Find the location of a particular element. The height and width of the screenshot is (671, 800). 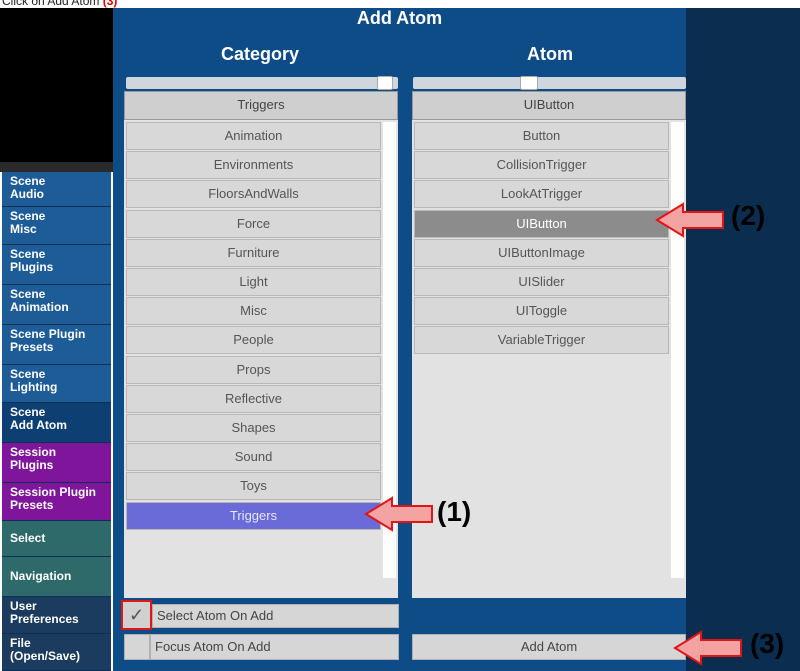

nav-session-plugins: Session Plugins is located at coordinates (56, 463).